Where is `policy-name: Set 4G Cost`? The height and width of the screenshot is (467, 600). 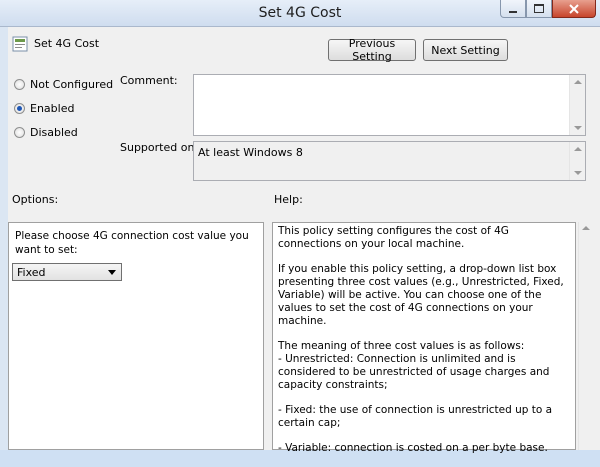 policy-name: Set 4G Cost is located at coordinates (67, 43).